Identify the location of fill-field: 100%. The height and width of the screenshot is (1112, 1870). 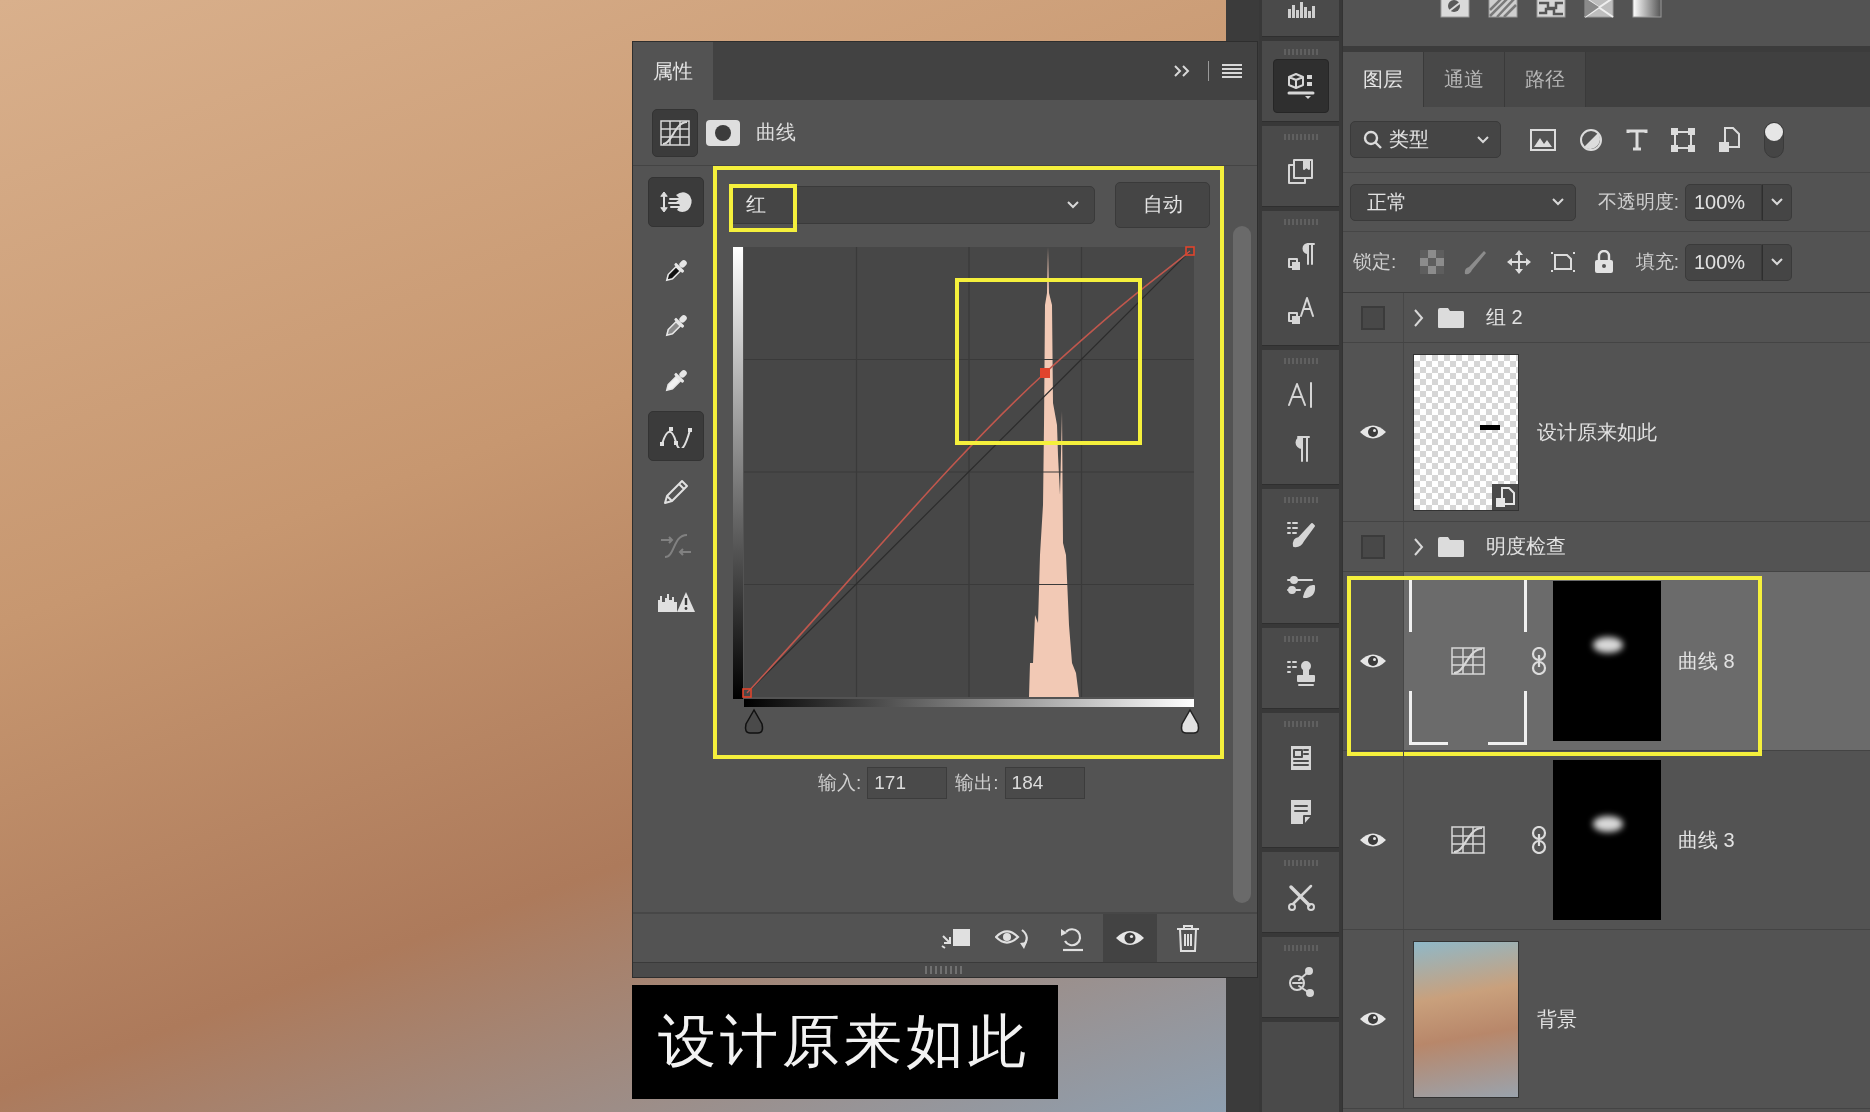
(1723, 262).